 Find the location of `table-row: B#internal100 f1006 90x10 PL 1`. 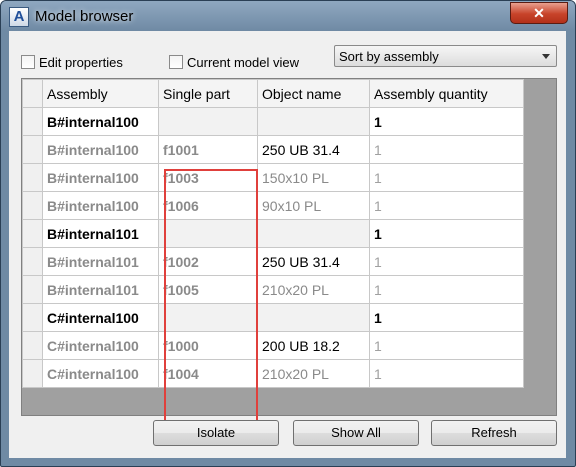

table-row: B#internal100 f1006 90x10 PL 1 is located at coordinates (273, 205).